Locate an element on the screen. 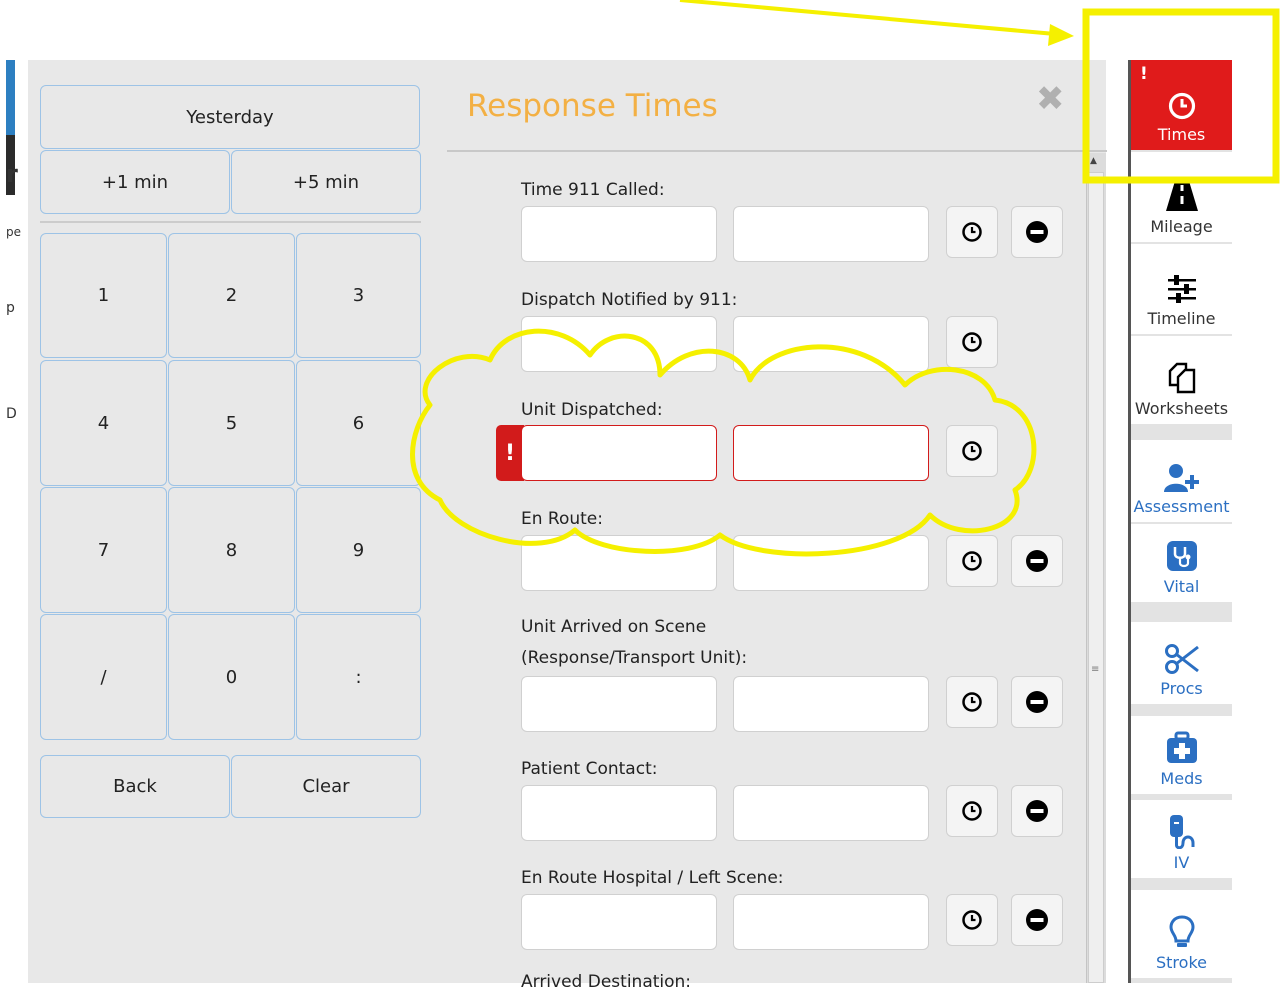 Image resolution: width=1281 pixels, height=992 pixels. nav-tab-procs: Procs is located at coordinates (1181, 663).